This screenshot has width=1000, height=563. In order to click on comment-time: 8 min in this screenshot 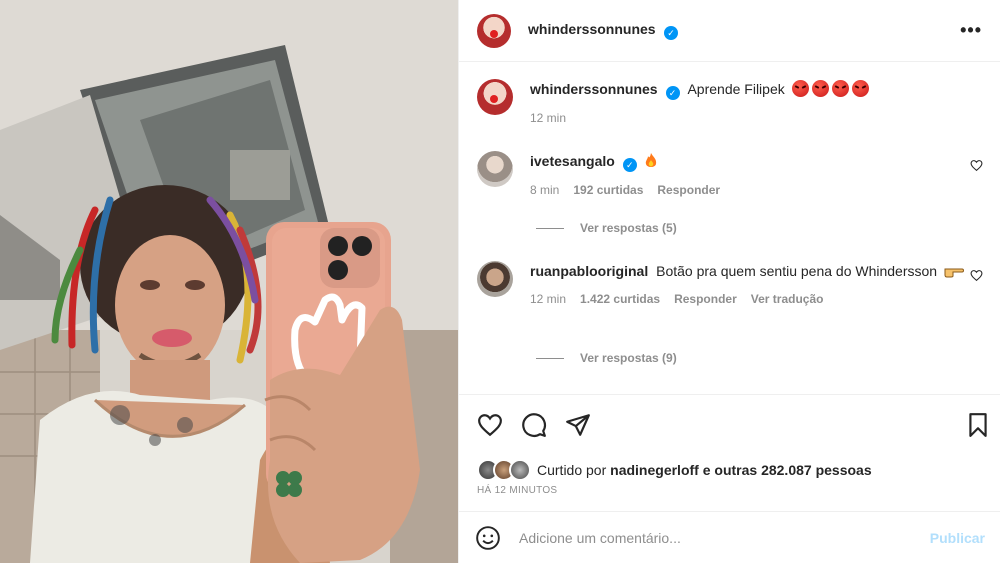, I will do `click(545, 190)`.